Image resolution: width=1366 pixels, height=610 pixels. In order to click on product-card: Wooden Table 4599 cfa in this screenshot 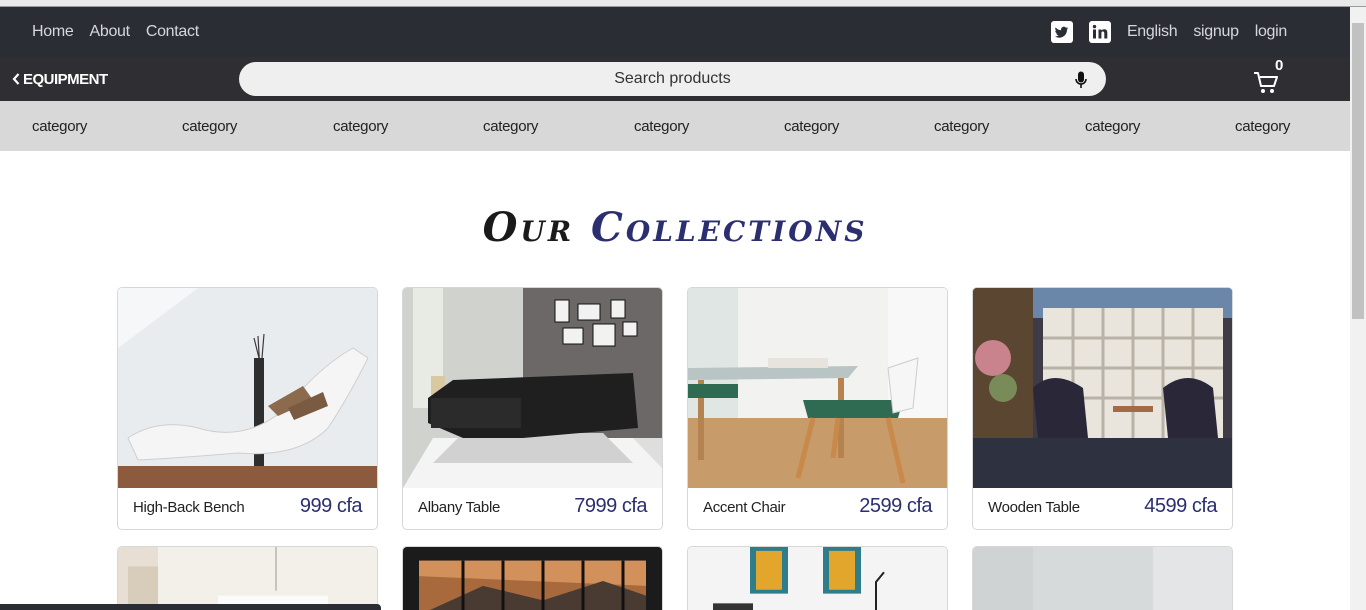, I will do `click(1102, 408)`.